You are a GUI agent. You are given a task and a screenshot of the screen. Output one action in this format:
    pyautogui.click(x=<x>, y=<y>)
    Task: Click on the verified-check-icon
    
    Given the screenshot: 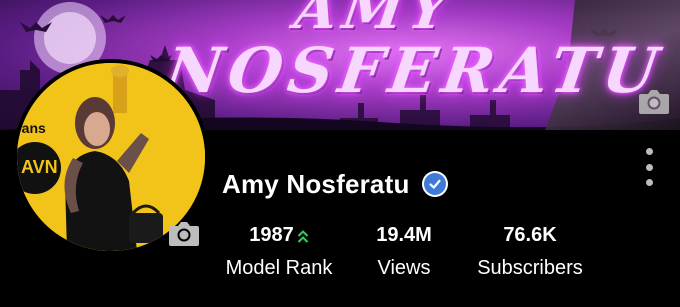 What is the action you would take?
    pyautogui.click(x=434, y=184)
    